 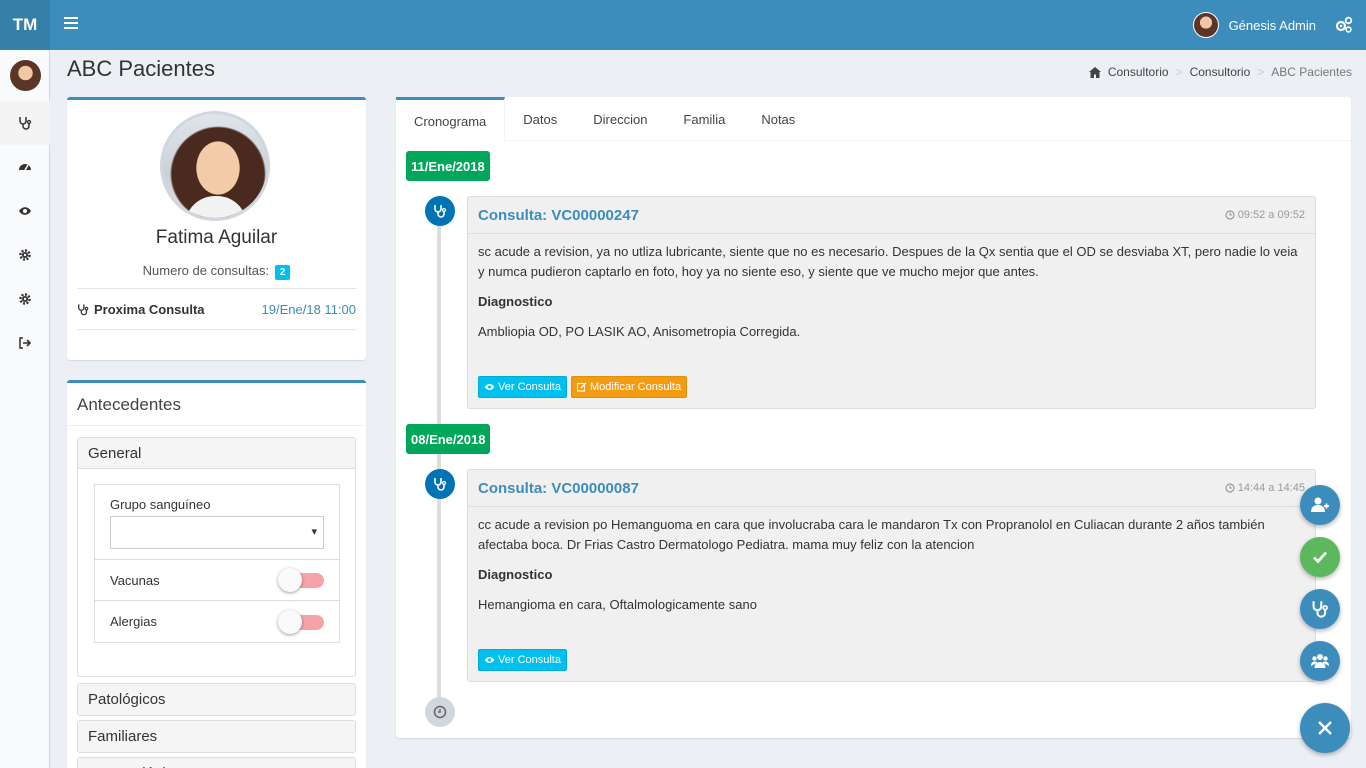 What do you see at coordinates (891, 488) in the screenshot?
I see `timeline-item-header: Consulta: VC00000087 14:44 a 14:45` at bounding box center [891, 488].